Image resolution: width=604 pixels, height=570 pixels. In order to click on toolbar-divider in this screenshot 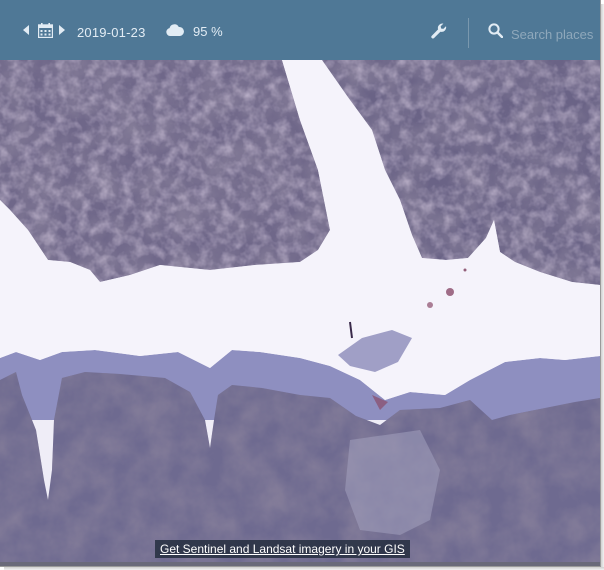, I will do `click(468, 33)`.